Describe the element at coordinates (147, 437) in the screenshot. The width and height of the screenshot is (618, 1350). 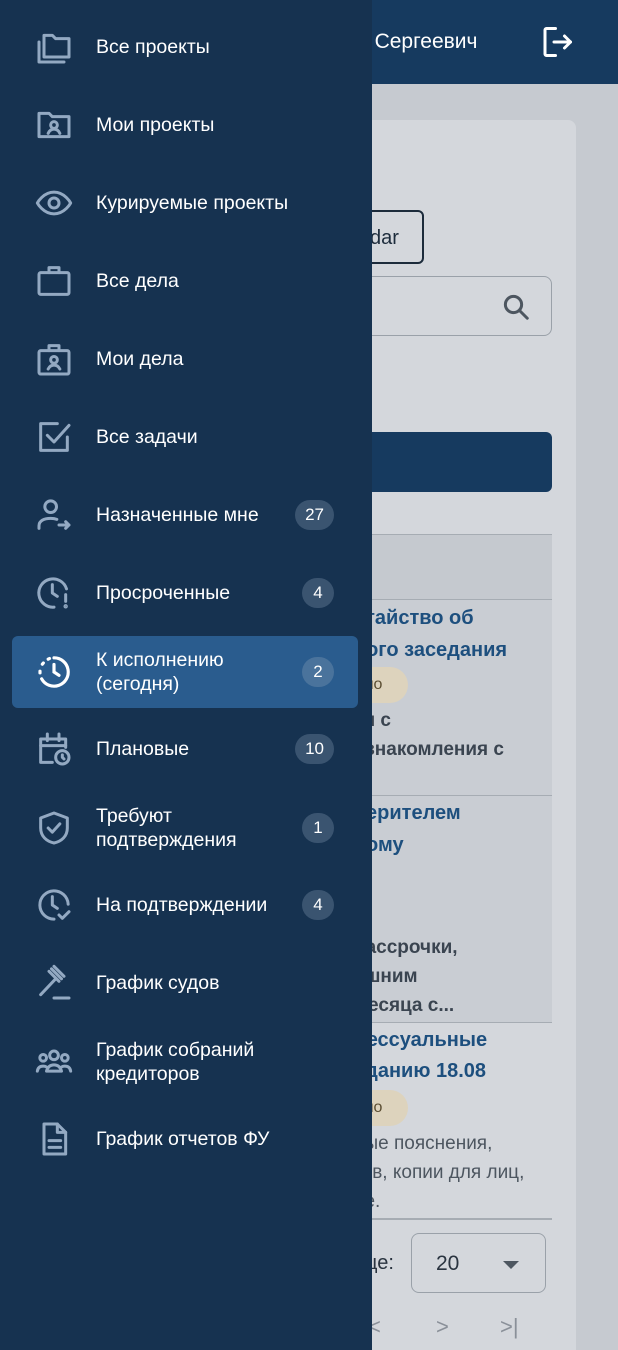
I see `nav-item-label: Все задачи` at that location.